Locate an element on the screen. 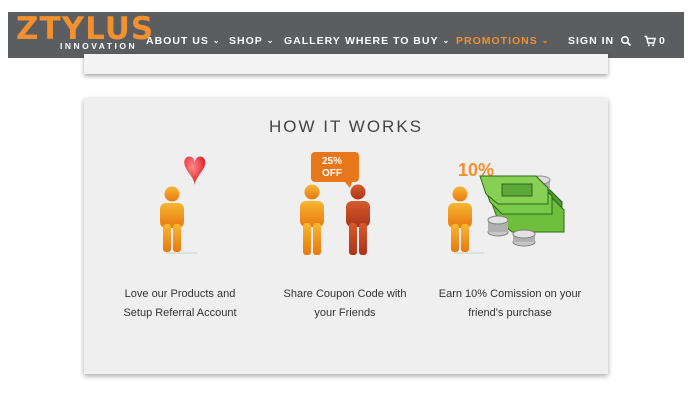 The image size is (692, 409). brand-tagline: INNOVATION is located at coordinates (99, 46).